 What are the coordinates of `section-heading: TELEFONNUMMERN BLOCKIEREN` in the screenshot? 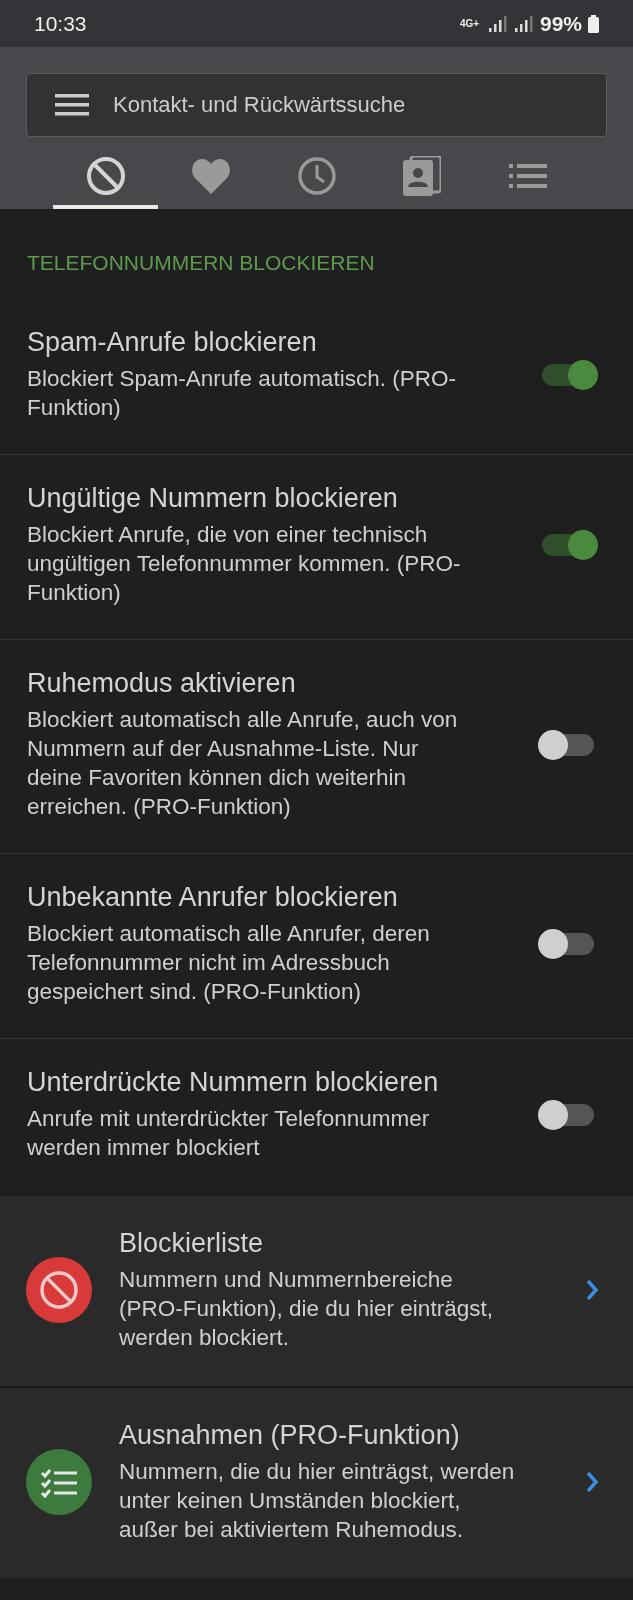 It's located at (201, 263).